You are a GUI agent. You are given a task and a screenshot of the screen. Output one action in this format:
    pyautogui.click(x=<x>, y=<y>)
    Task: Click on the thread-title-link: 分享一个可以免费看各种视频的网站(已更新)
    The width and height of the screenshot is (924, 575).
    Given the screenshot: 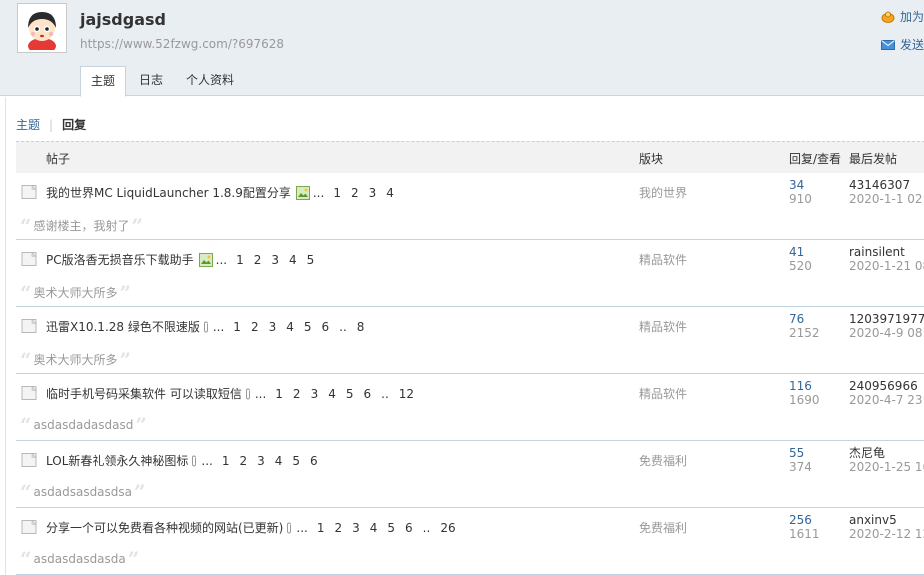 What is the action you would take?
    pyautogui.click(x=164, y=527)
    